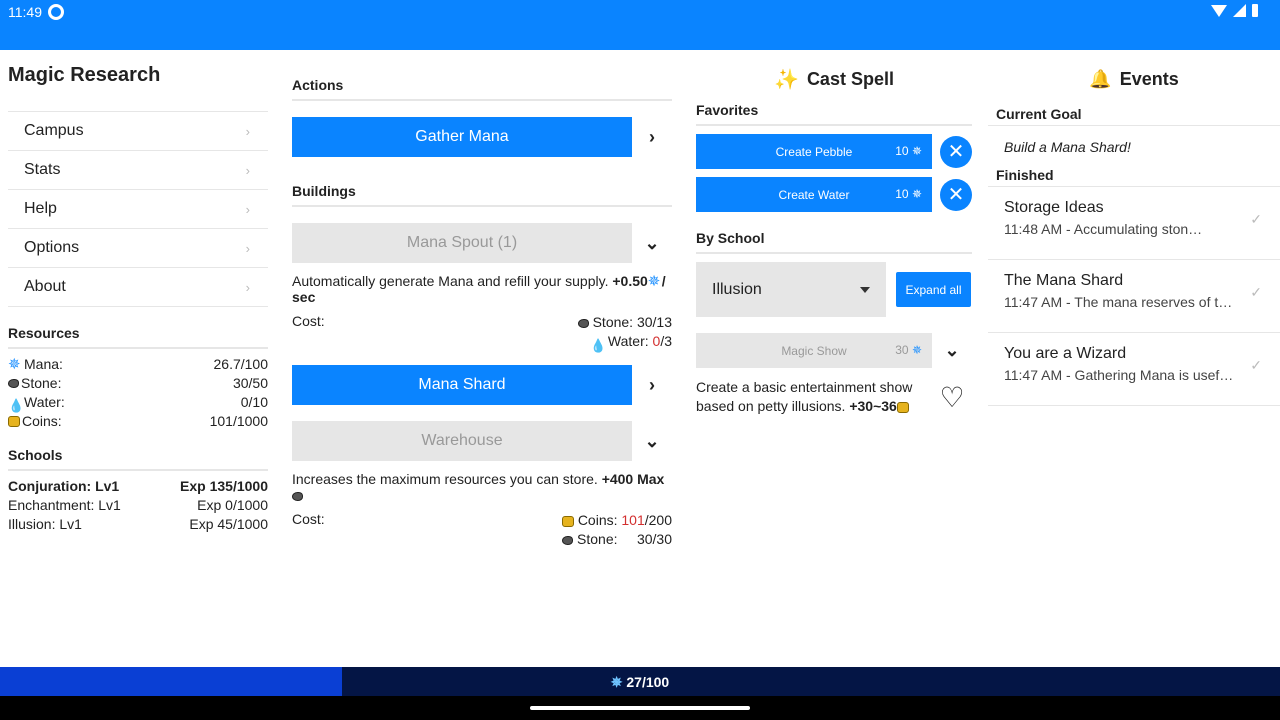  Describe the element at coordinates (138, 524) in the screenshot. I see `school-row: Illusion: Lv1 Exp 45/1000` at that location.